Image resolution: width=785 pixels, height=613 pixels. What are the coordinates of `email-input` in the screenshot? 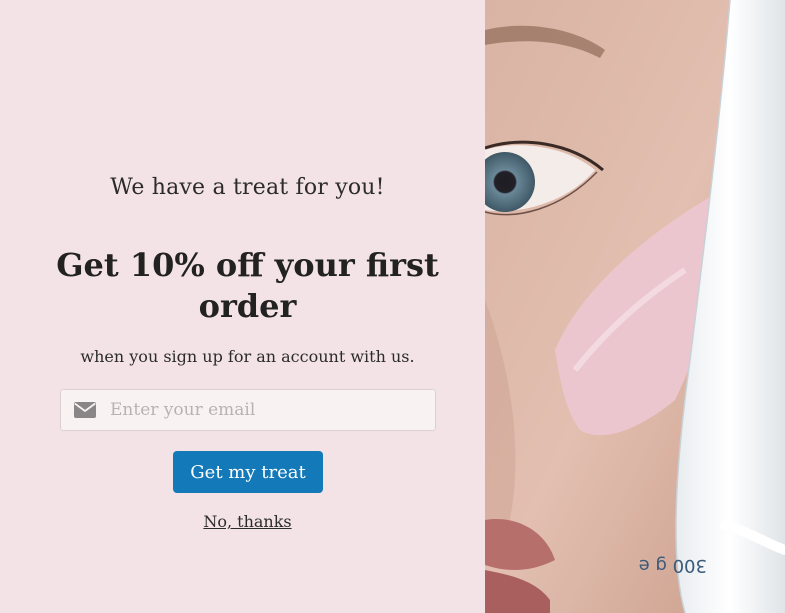 It's located at (272, 410).